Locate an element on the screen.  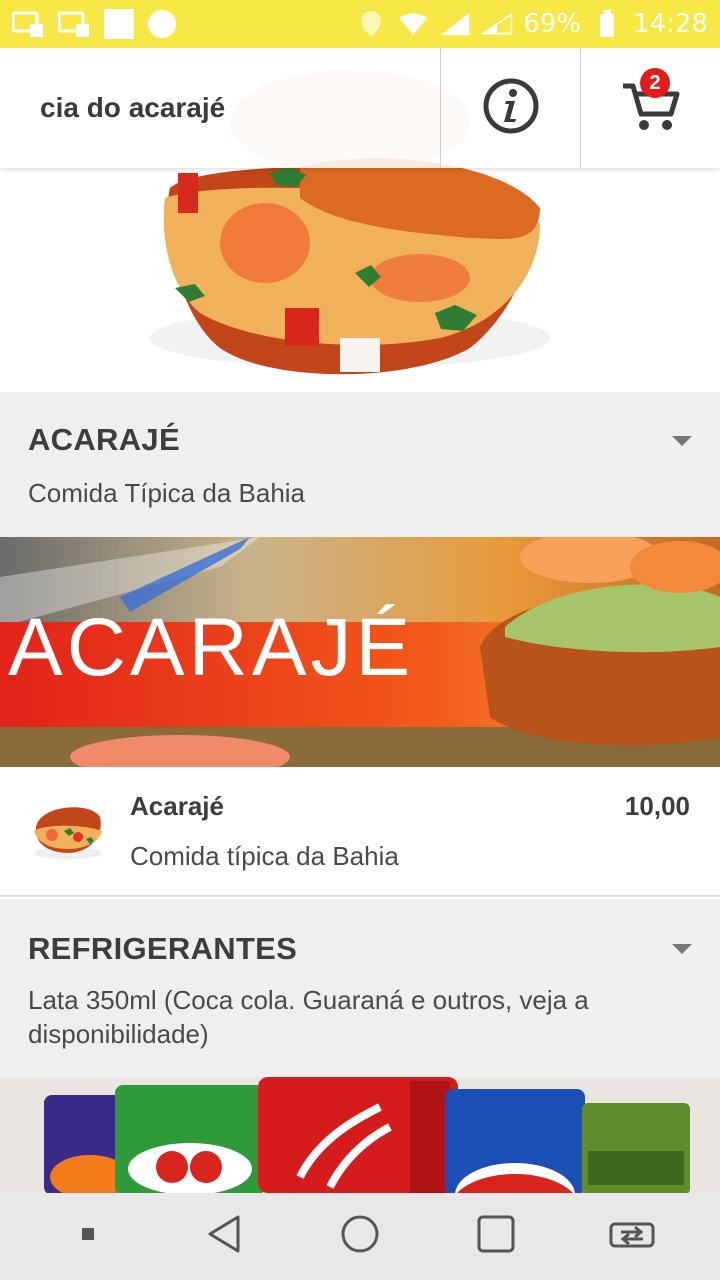
signal-sim2-icon is located at coordinates (497, 24).